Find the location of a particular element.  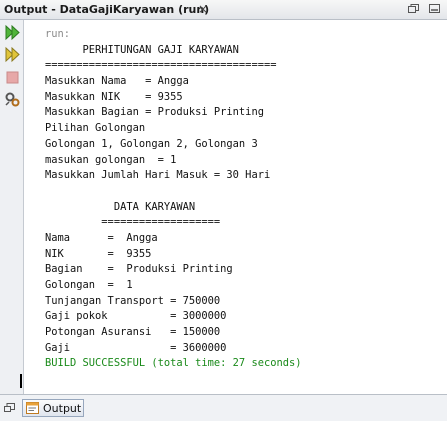

settings-icon is located at coordinates (12, 99).